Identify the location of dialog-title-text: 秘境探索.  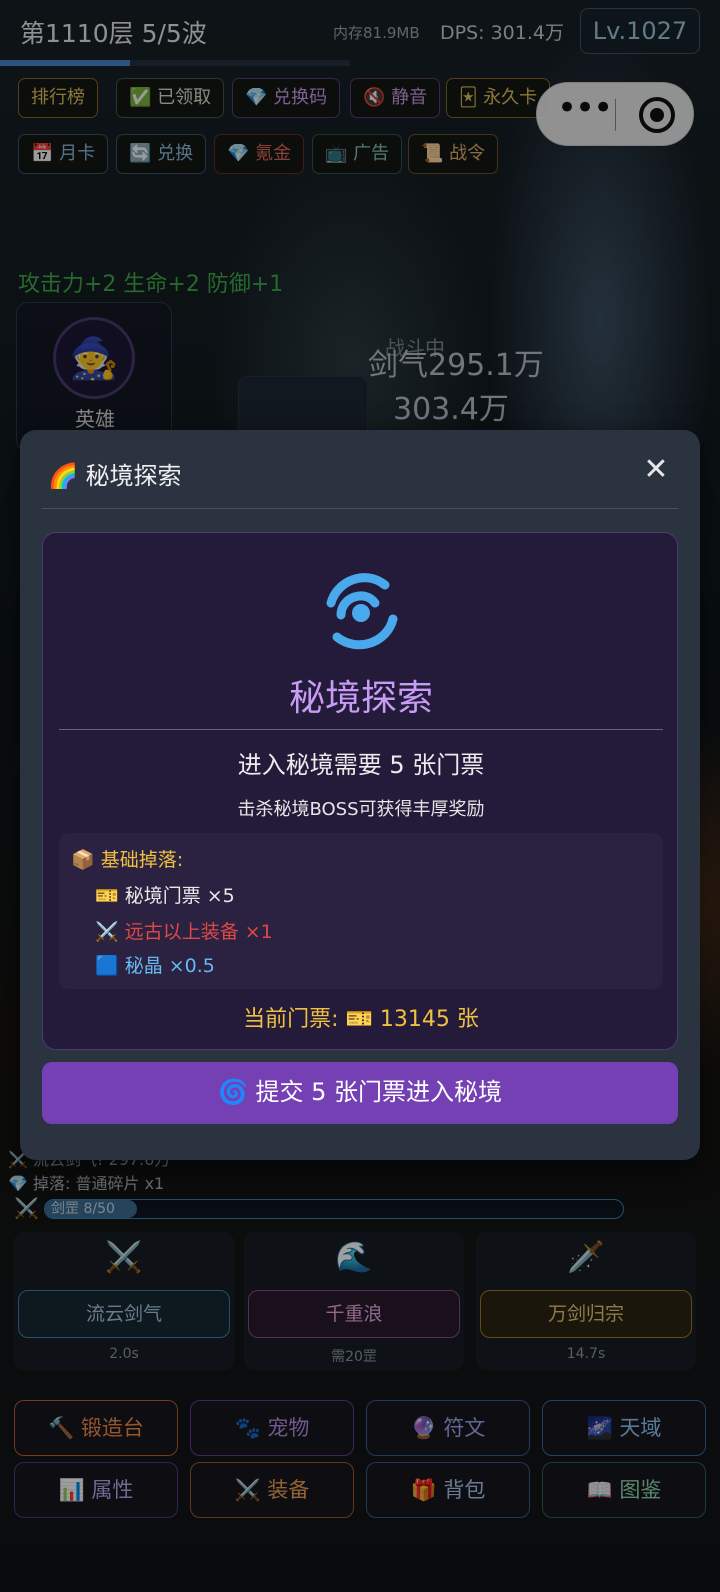
(133, 476).